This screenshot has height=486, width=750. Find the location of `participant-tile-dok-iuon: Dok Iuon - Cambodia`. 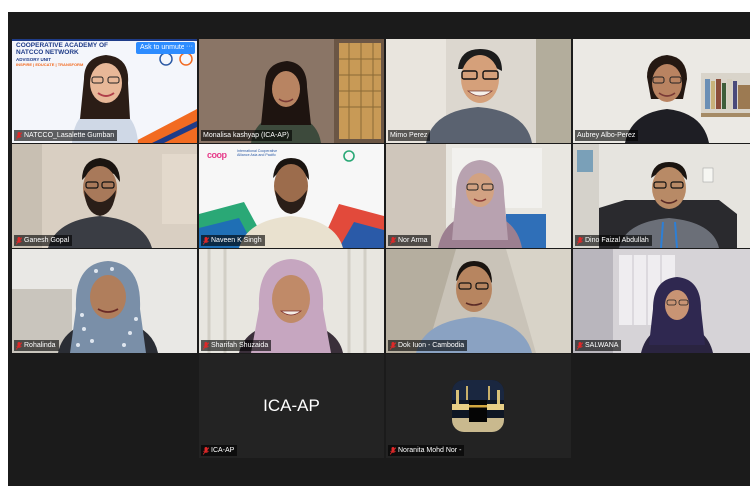

participant-tile-dok-iuon: Dok Iuon - Cambodia is located at coordinates (478, 301).